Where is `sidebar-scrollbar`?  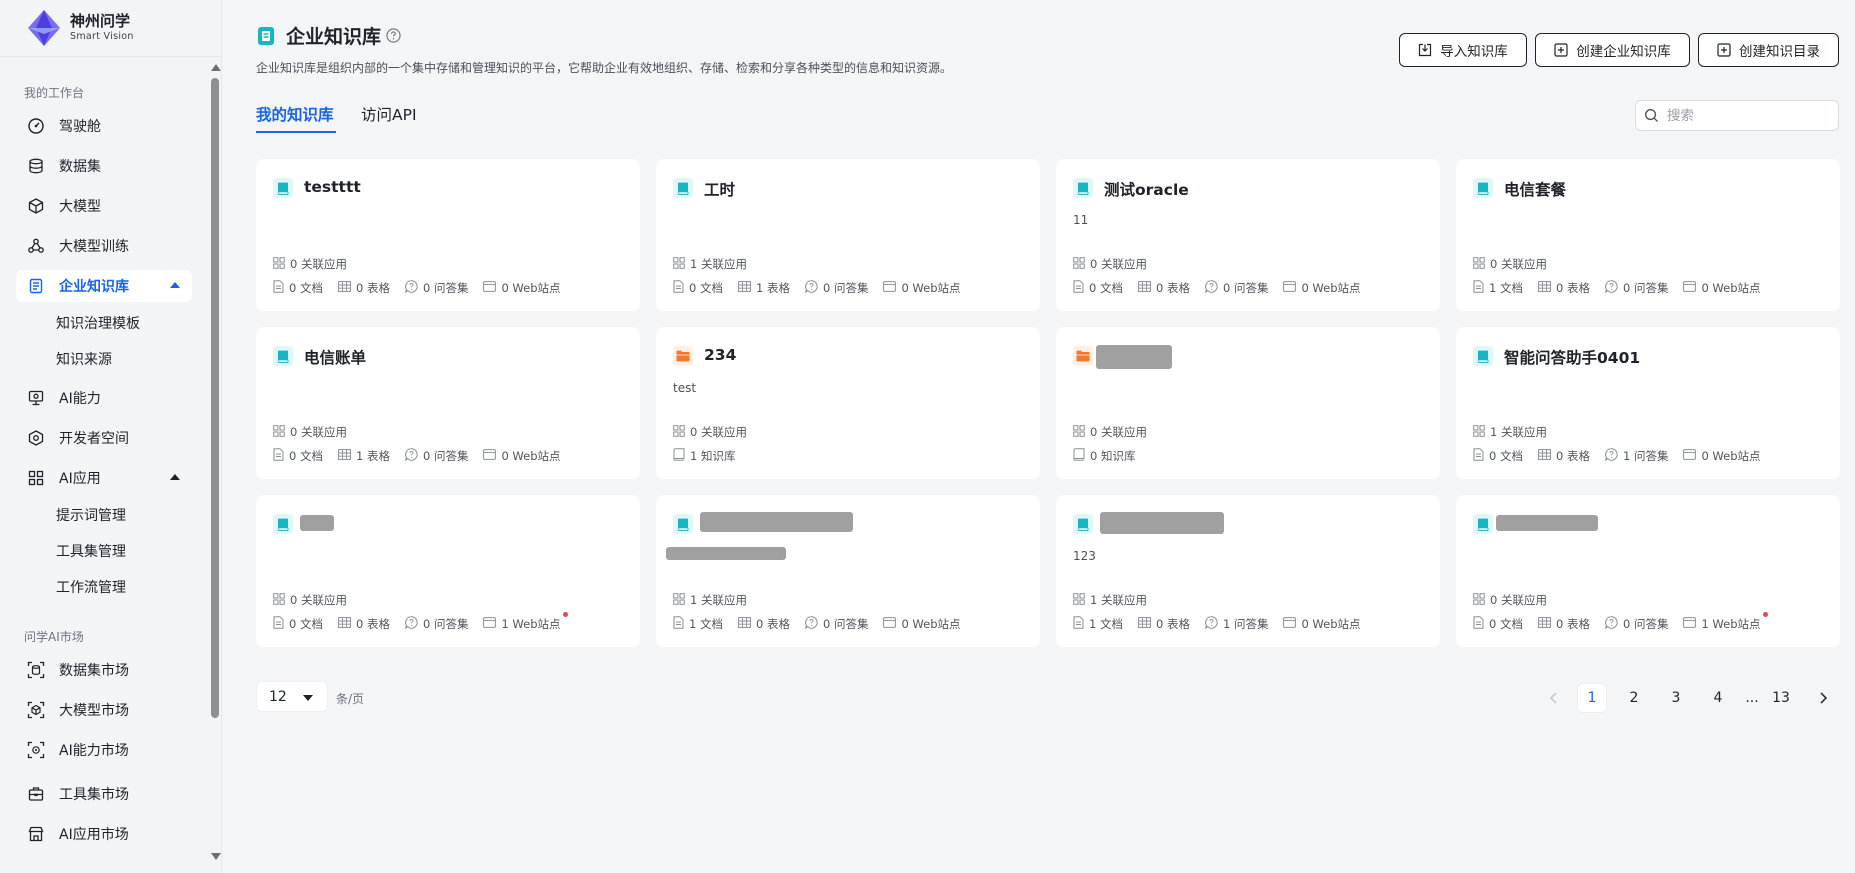 sidebar-scrollbar is located at coordinates (215, 463).